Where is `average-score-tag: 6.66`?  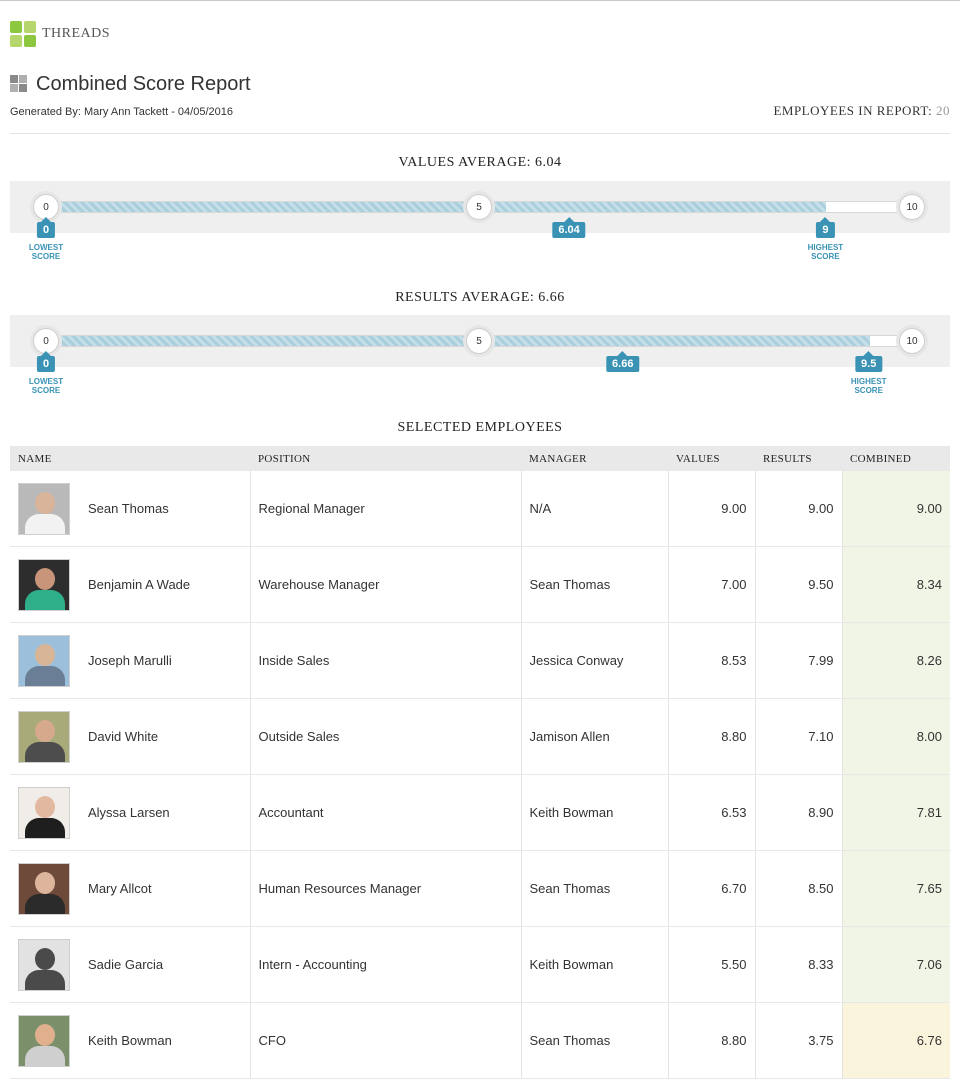 average-score-tag: 6.66 is located at coordinates (623, 361).